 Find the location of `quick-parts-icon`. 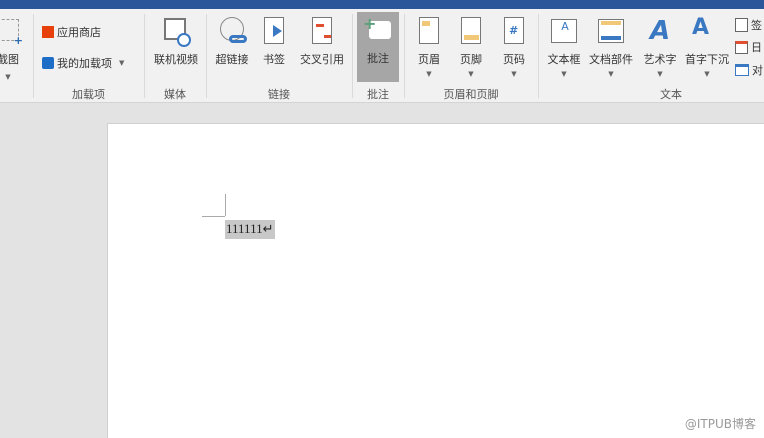

quick-parts-icon is located at coordinates (611, 31).